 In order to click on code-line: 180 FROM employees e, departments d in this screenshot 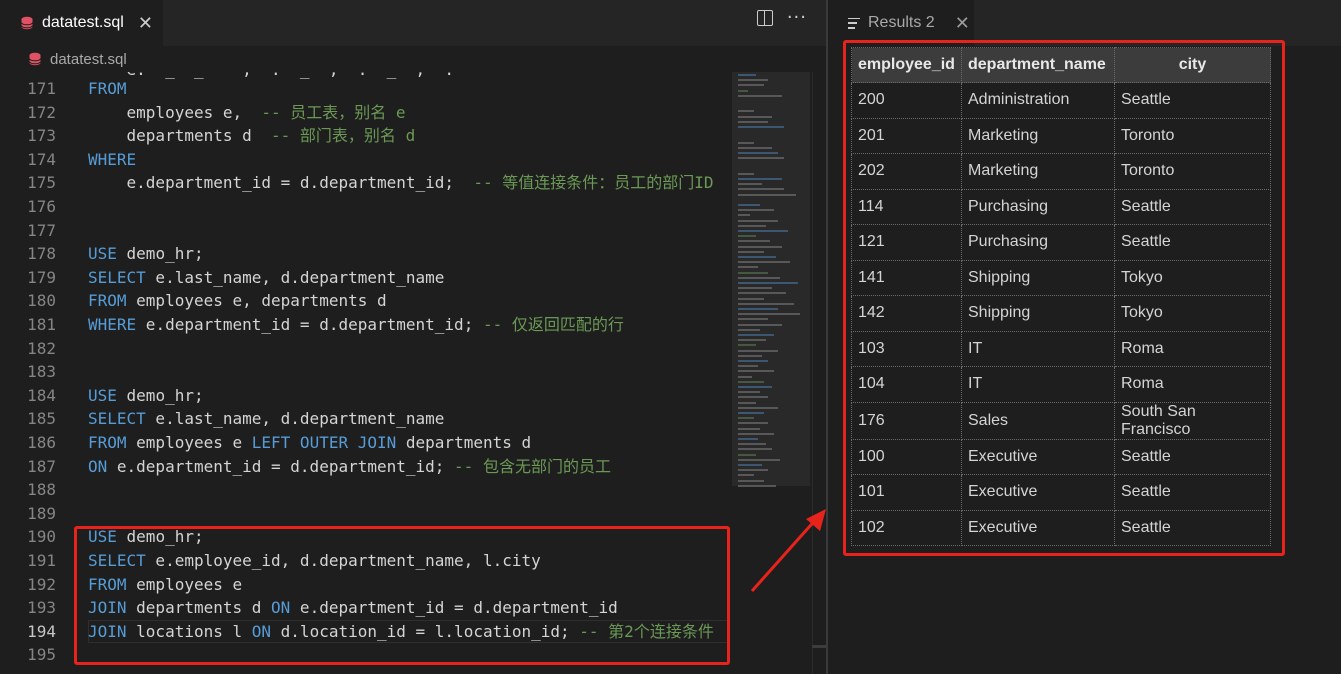, I will do `click(366, 301)`.